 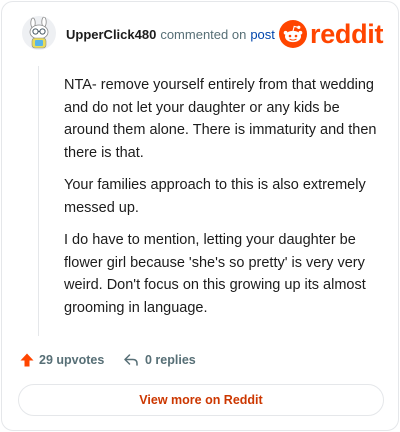 I want to click on comment-header: UpperClick480 commented on post reddit, so click(x=201, y=33).